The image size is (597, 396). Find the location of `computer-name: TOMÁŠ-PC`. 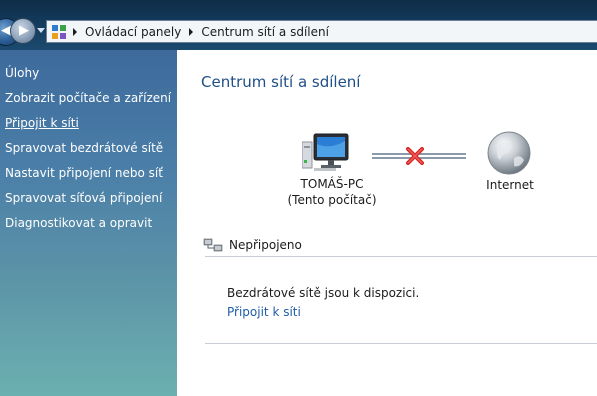

computer-name: TOMÁŠ-PC is located at coordinates (332, 184).